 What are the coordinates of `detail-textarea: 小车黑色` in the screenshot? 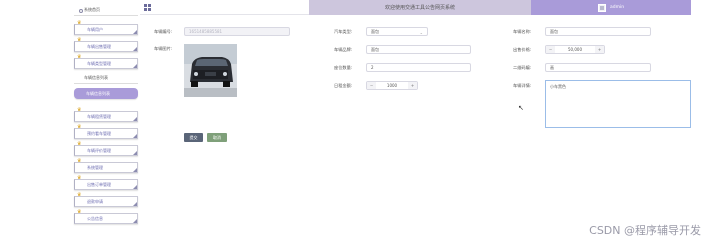 It's located at (618, 104).